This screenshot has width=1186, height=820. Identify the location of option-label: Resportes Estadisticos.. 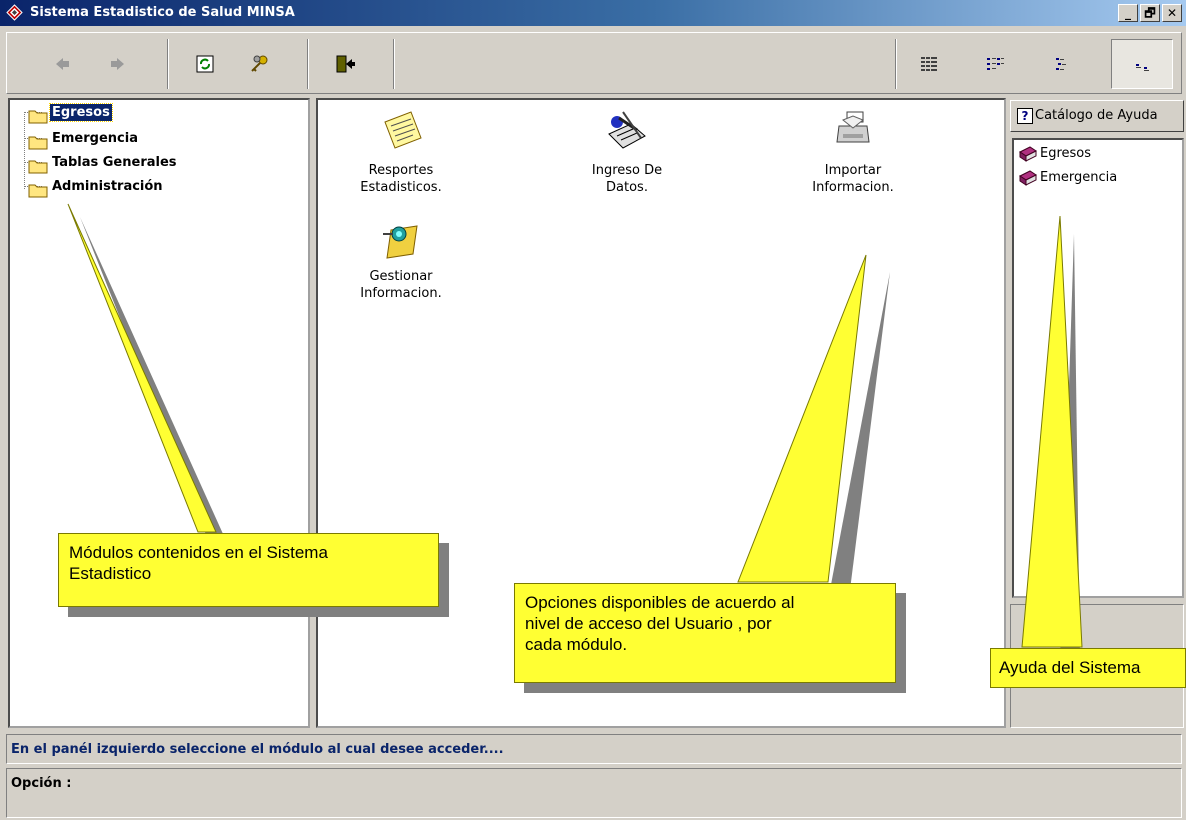
(401, 179).